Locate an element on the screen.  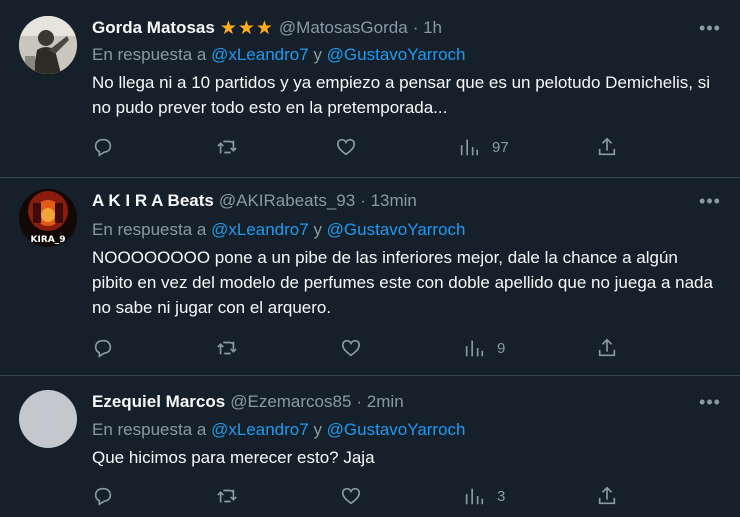
views-count: 3 is located at coordinates (501, 496).